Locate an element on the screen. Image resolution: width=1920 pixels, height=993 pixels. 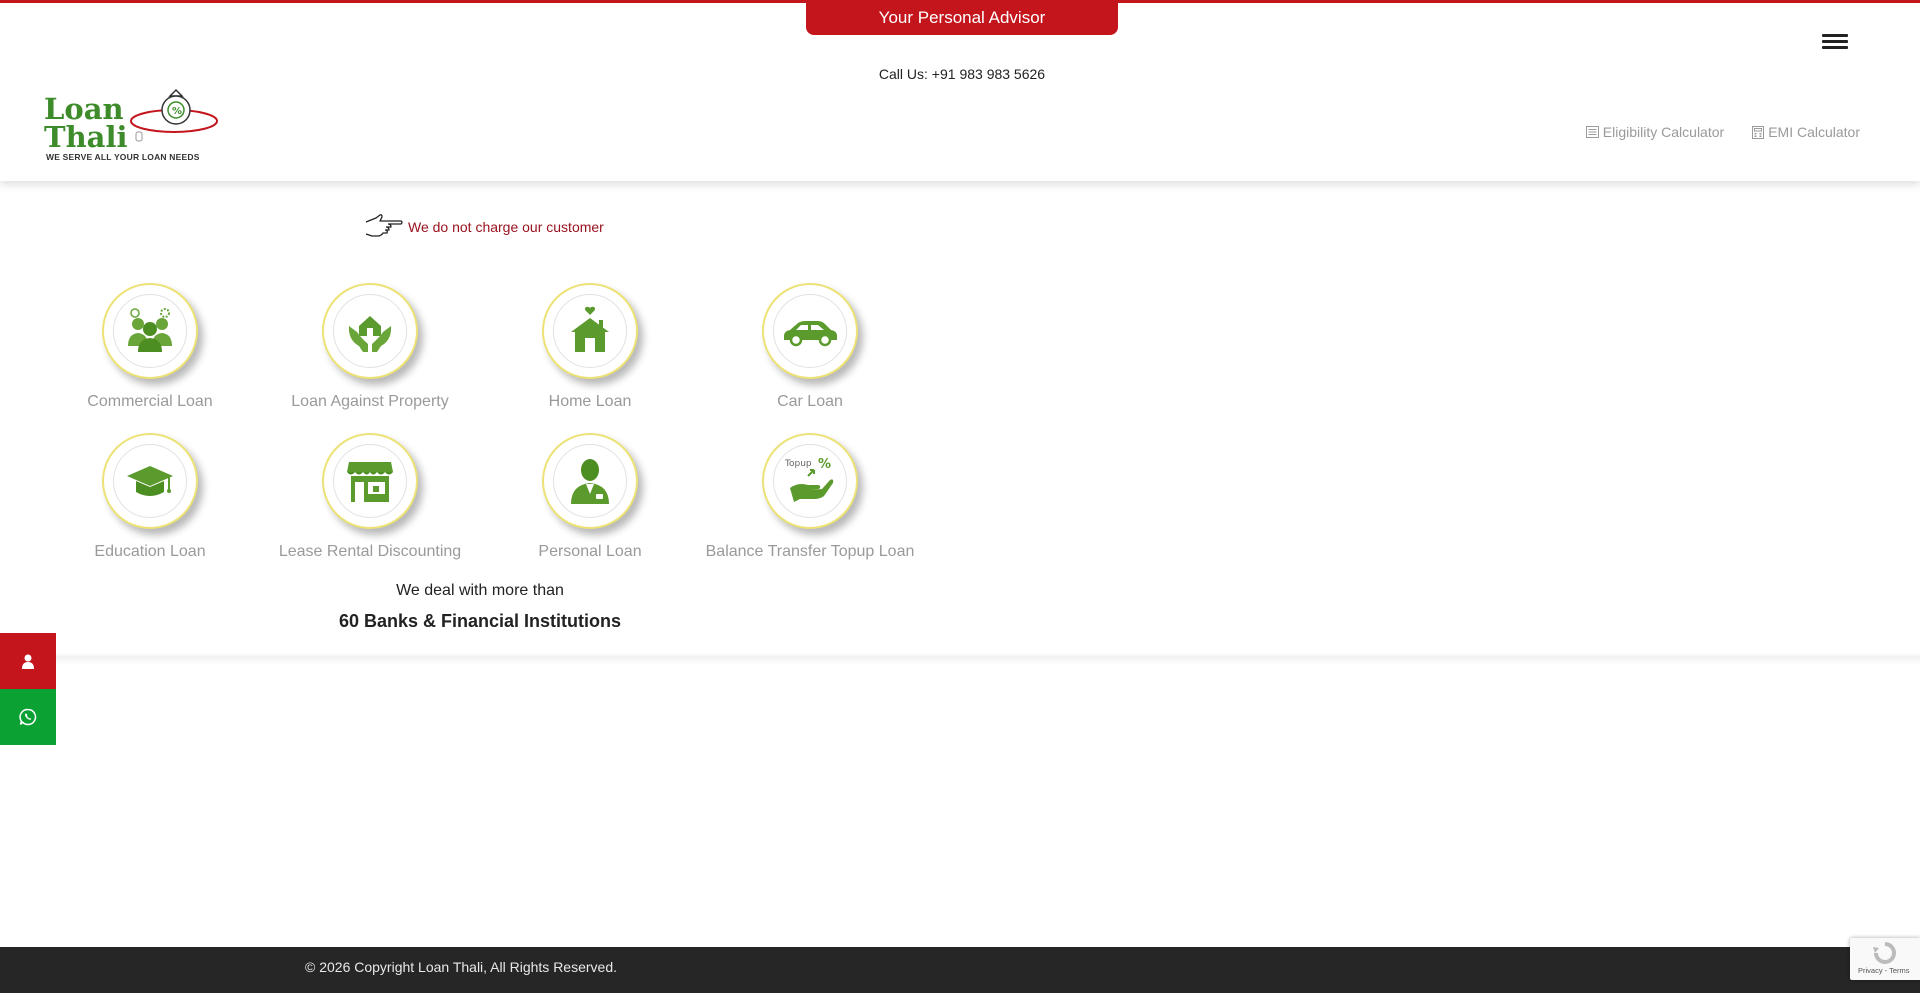
emi-calculator-label: EMI Calculator is located at coordinates (1814, 132).